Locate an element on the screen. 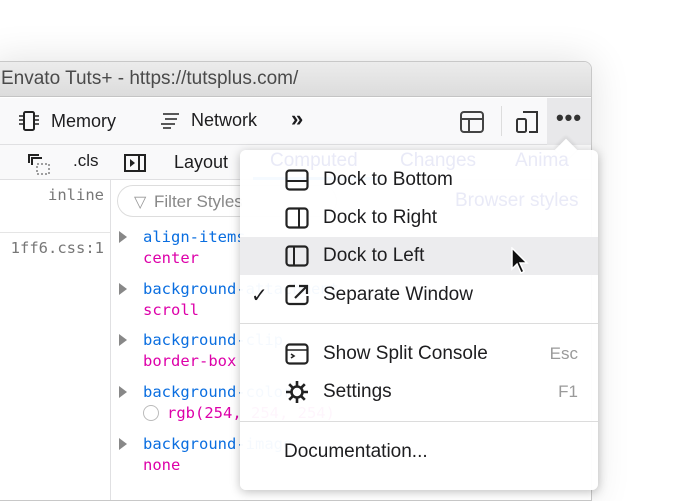  mouse-cursor-icon is located at coordinates (520, 261).